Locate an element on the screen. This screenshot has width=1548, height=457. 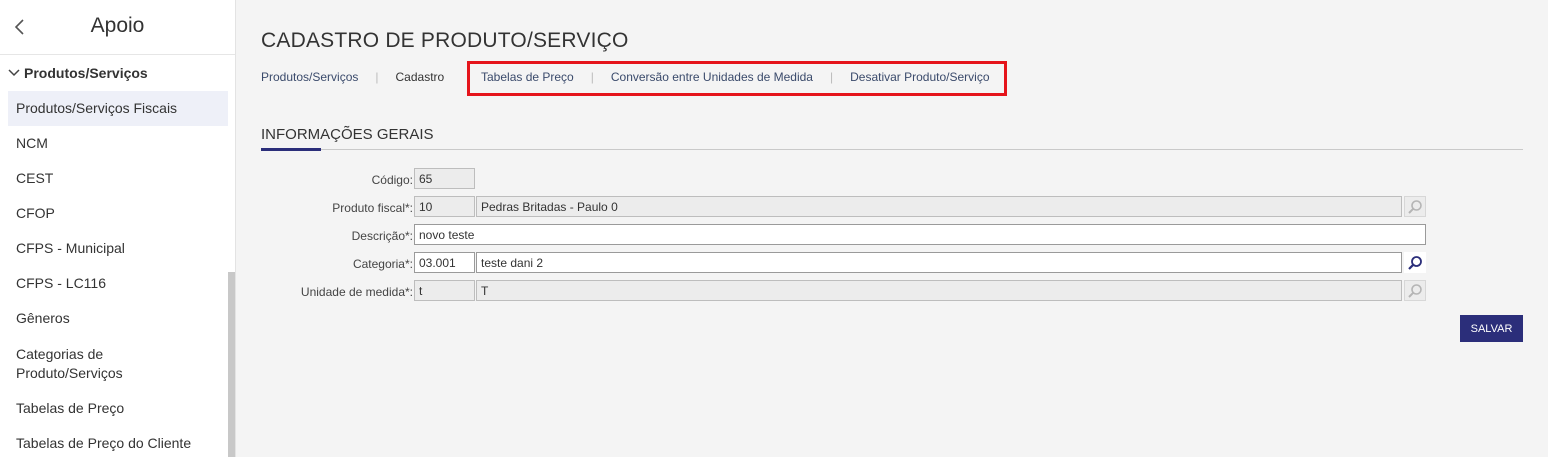
chevron-down-icon is located at coordinates (14, 73).